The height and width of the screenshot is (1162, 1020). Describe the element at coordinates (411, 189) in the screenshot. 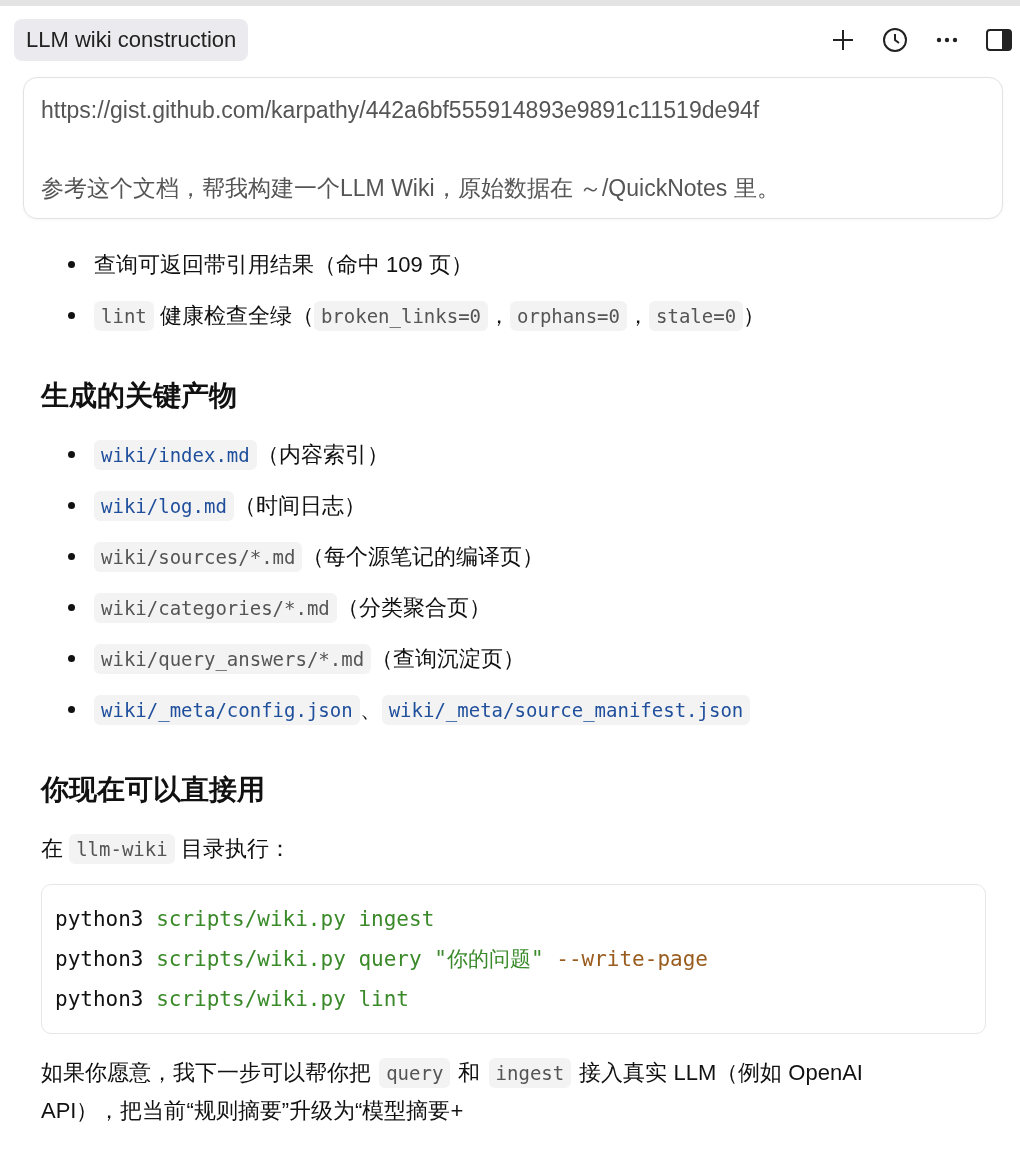

I see `prompt-text: 参考这个文档，帮我构建一个LLM Wiki，原始数据在 ～/QuickNotes 里。` at that location.